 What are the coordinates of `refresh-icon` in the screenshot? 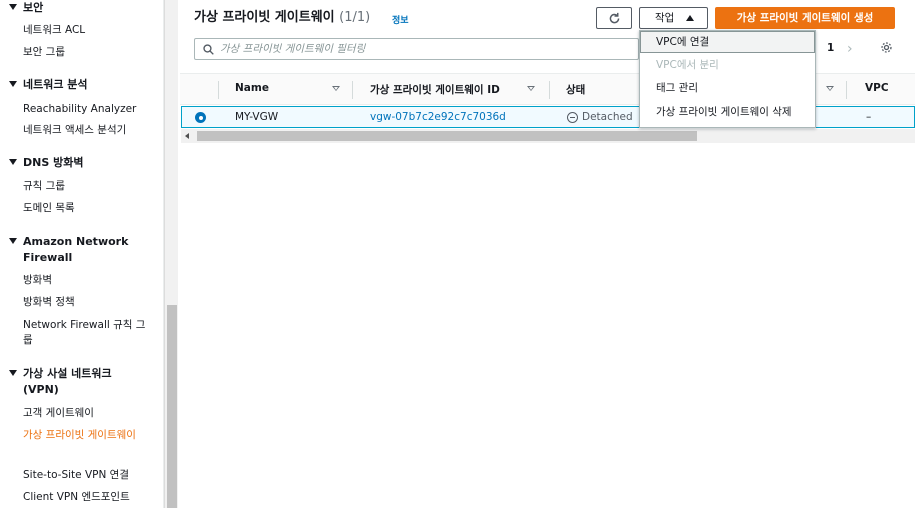 It's located at (614, 18).